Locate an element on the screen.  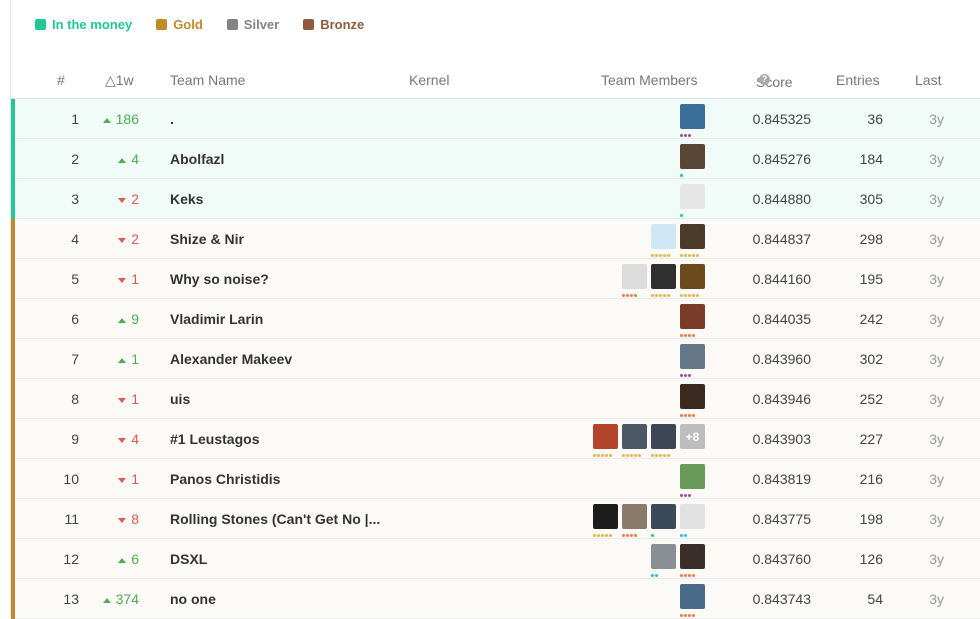
legend-item-gold: Gold is located at coordinates (179, 24).